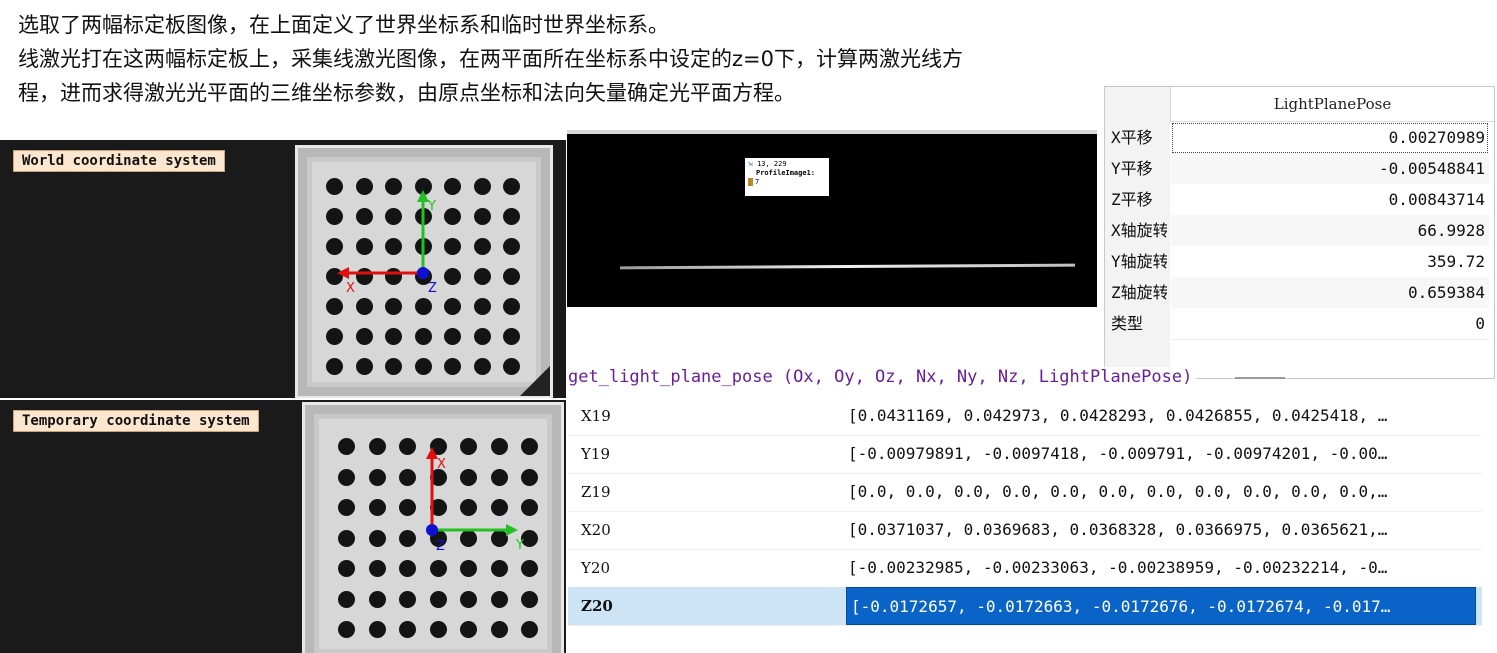 The image size is (1497, 653). Describe the element at coordinates (1330, 200) in the screenshot. I see `param-value: 0.00843714` at that location.